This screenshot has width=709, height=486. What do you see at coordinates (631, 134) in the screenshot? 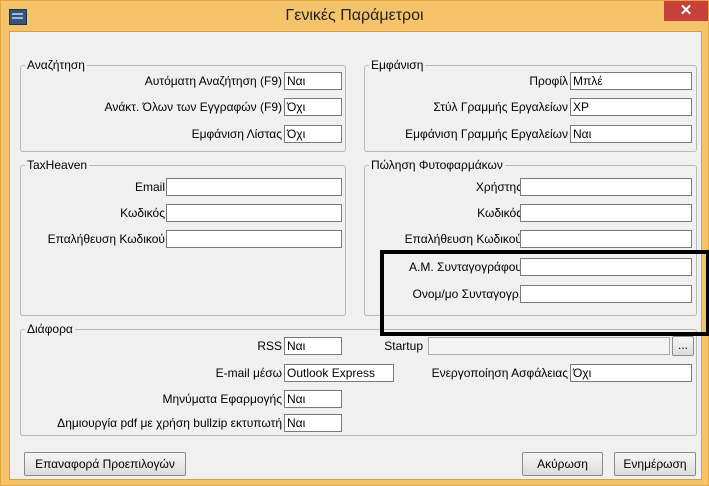
I see `show-toolbar-field: Ναι` at bounding box center [631, 134].